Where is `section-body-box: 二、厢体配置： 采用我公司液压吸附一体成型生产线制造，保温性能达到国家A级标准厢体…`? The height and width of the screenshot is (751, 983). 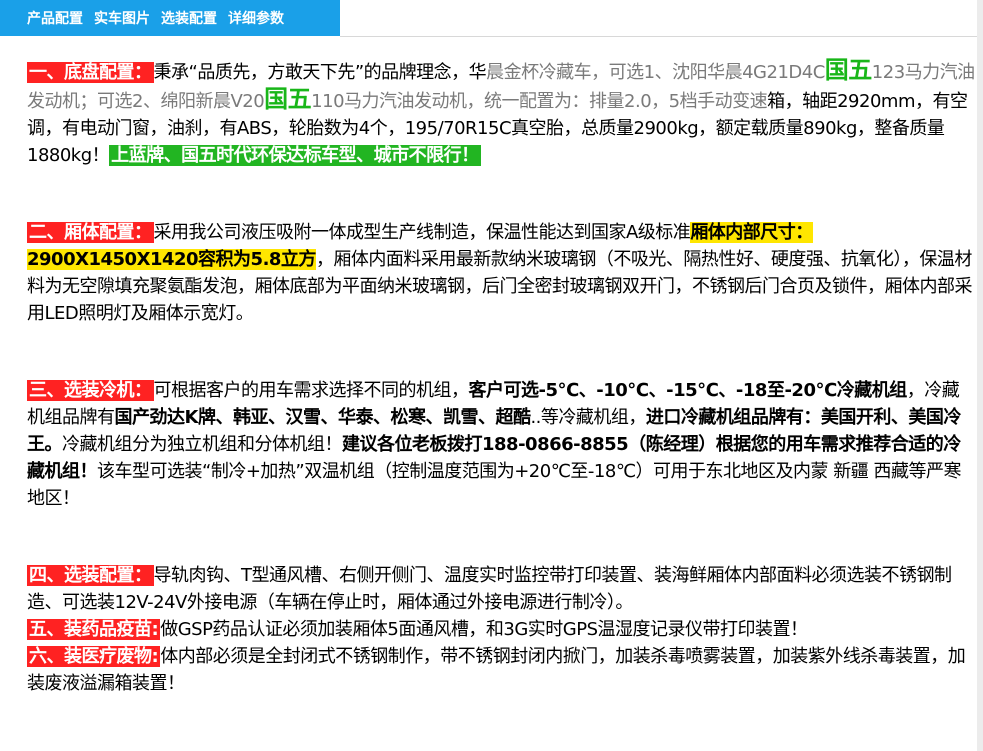 section-body-box: 二、厢体配置： 采用我公司液压吸附一体成型生产线制造，保温性能达到国家A级标准厢体… is located at coordinates (500, 273).